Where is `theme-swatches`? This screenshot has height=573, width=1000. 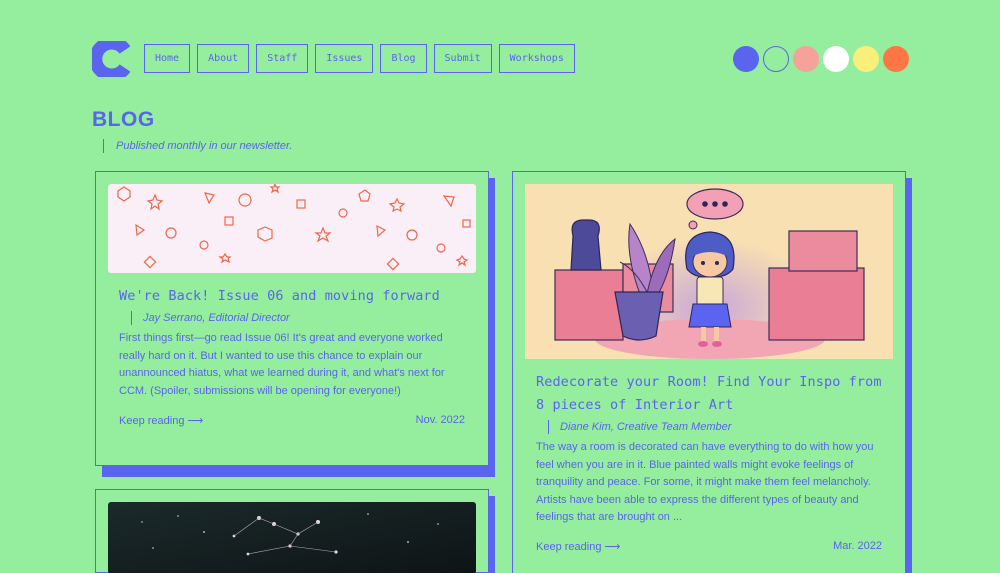
theme-swatches is located at coordinates (821, 59).